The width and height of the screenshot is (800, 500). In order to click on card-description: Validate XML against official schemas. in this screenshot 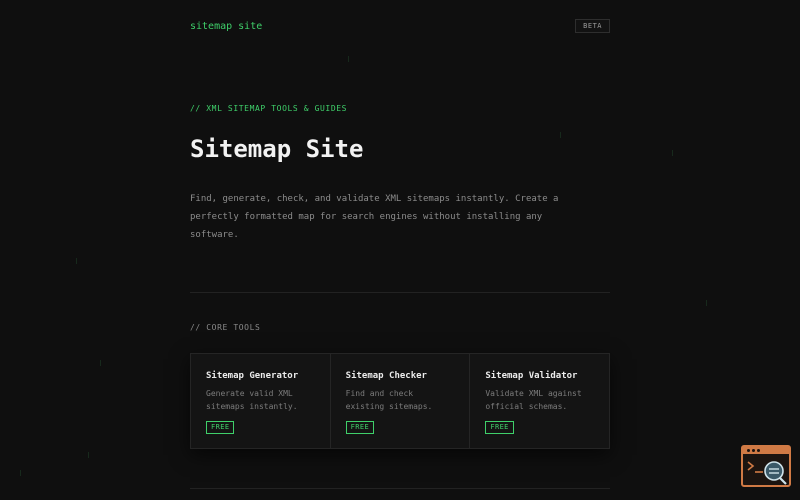, I will do `click(533, 400)`.